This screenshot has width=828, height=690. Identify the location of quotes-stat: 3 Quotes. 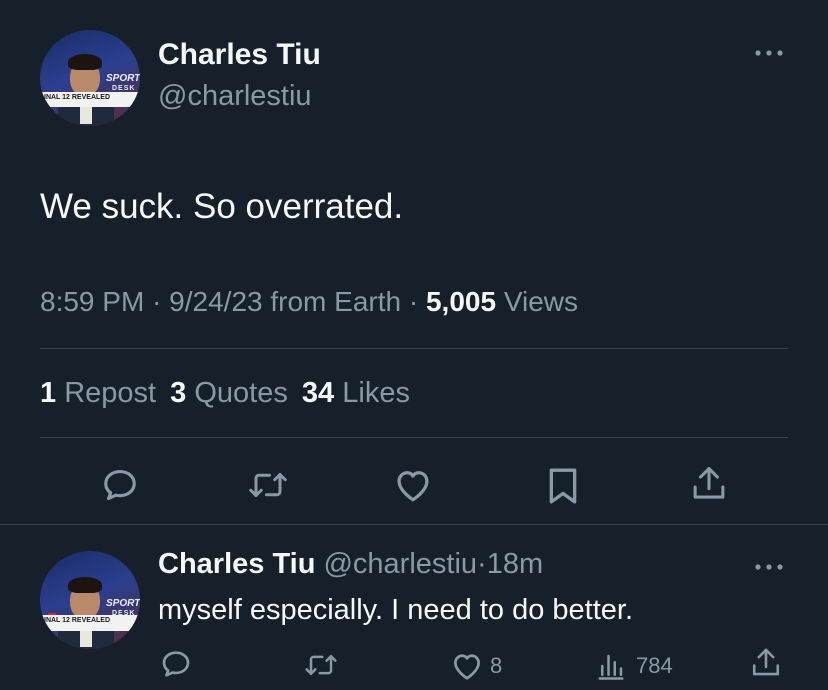
(233, 393).